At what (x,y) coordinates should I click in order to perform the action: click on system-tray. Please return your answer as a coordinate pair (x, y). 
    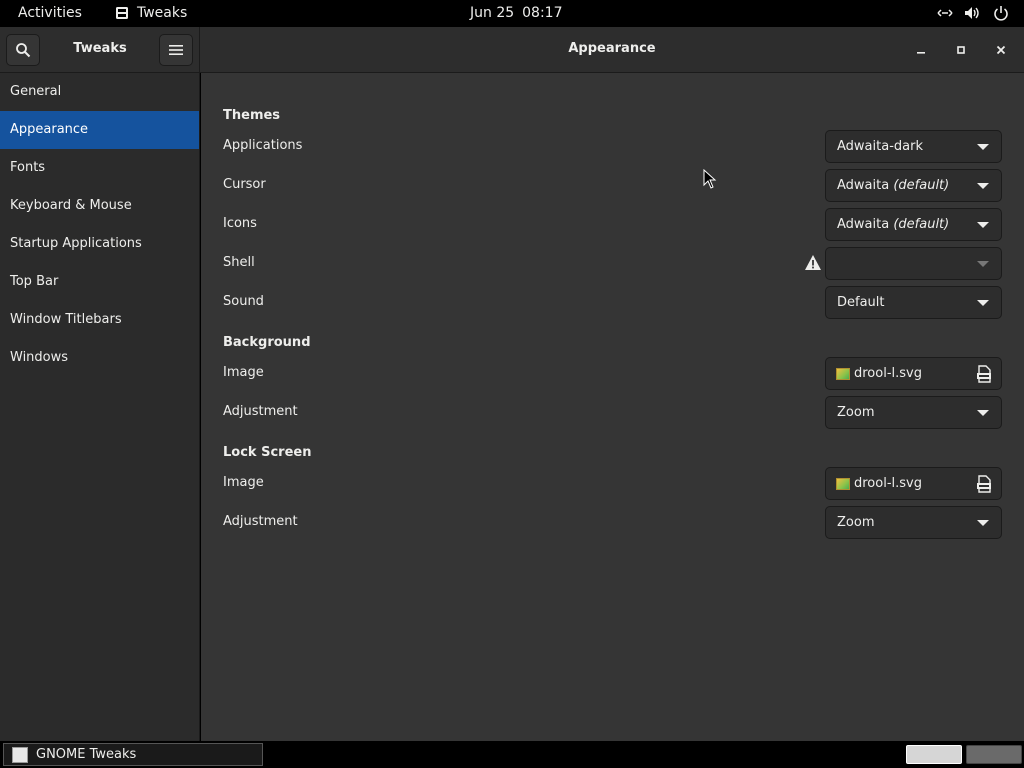
    Looking at the image, I should click on (973, 13).